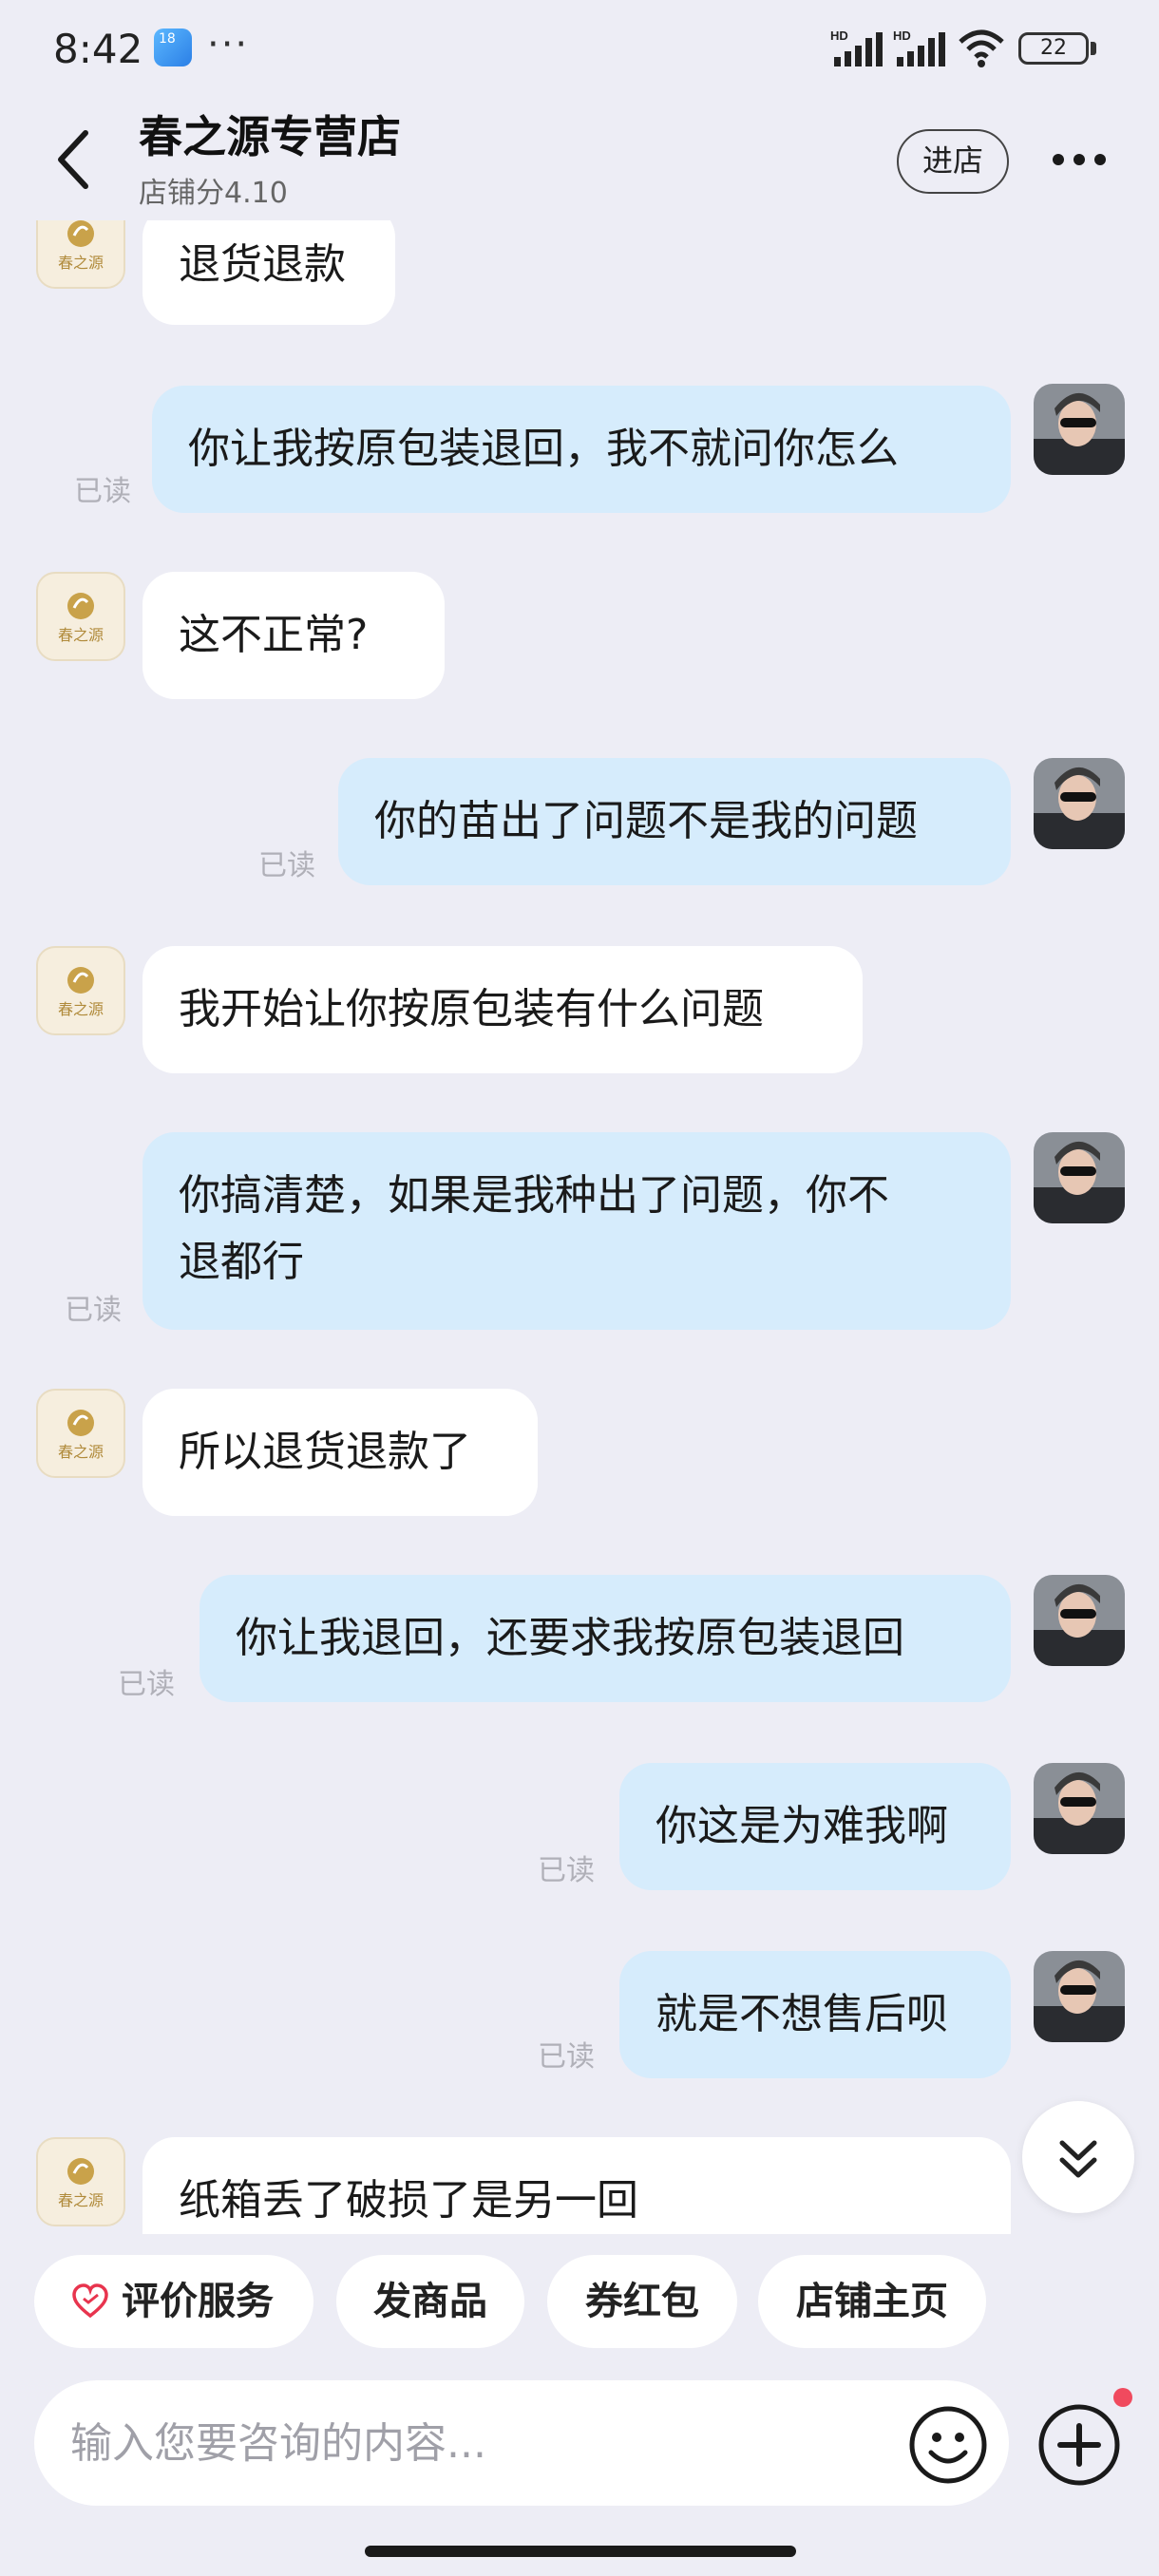  What do you see at coordinates (262, 264) in the screenshot?
I see `message-text: 退货退款` at bounding box center [262, 264].